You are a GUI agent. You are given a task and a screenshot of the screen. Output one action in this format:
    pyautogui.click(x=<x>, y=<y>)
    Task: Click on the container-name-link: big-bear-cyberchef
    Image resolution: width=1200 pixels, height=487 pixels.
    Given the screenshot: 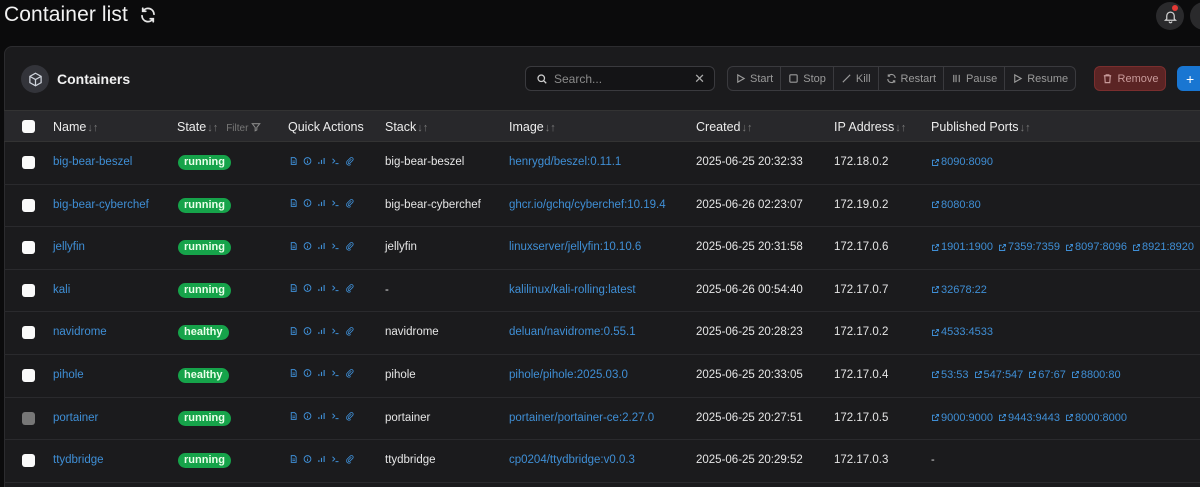 What is the action you would take?
    pyautogui.click(x=101, y=205)
    